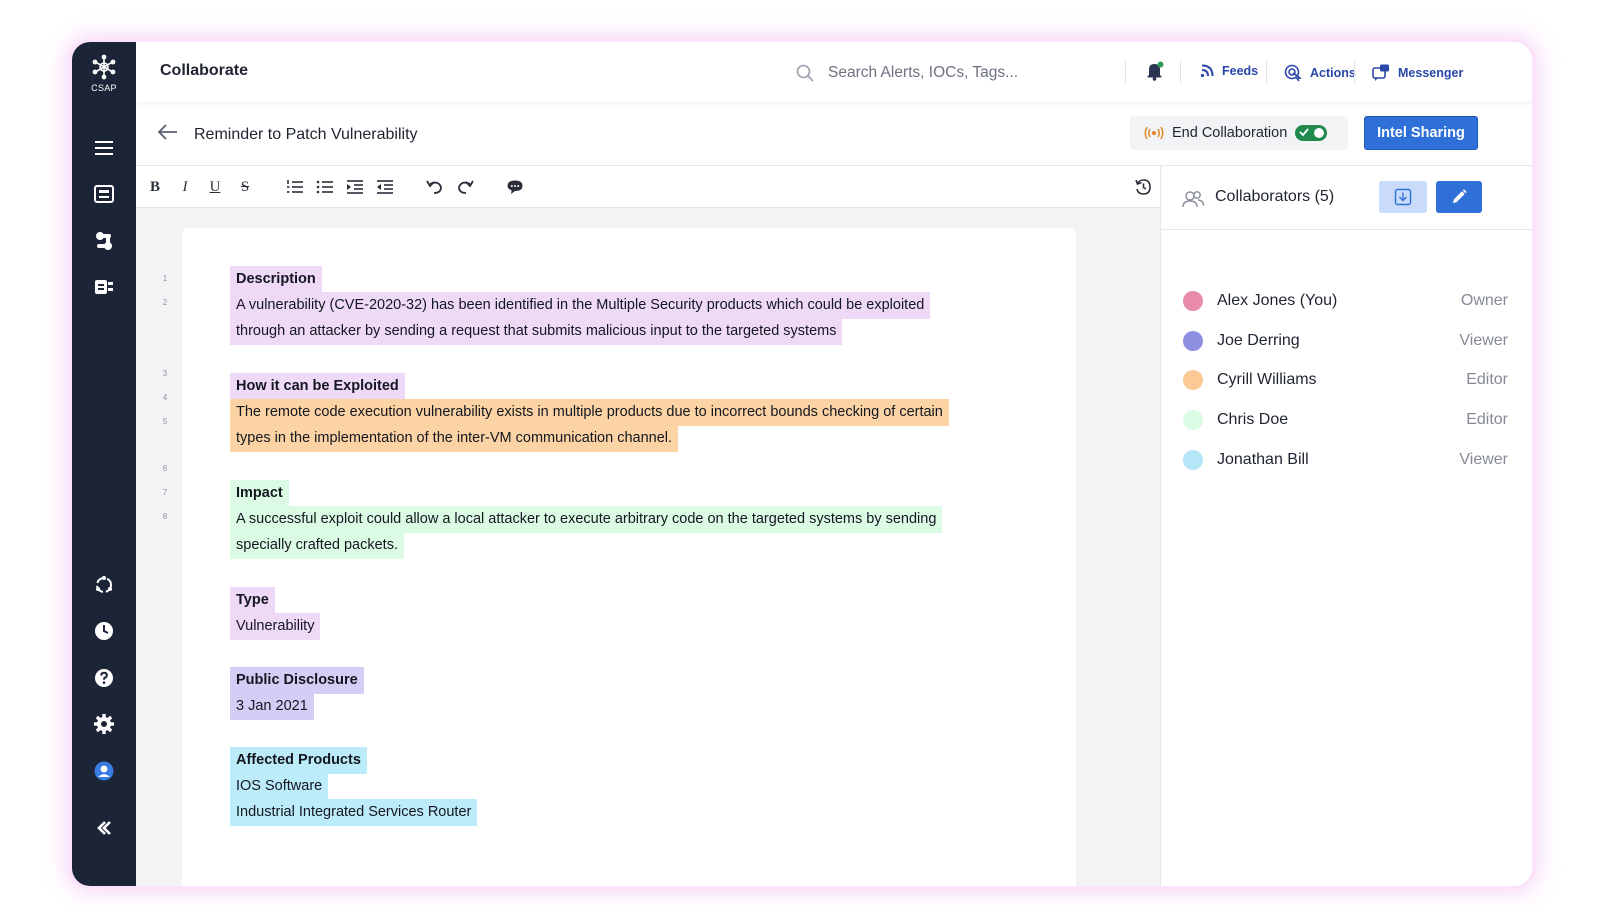 The width and height of the screenshot is (1600, 913). What do you see at coordinates (1431, 73) in the screenshot?
I see `messenger-label: Messenger` at bounding box center [1431, 73].